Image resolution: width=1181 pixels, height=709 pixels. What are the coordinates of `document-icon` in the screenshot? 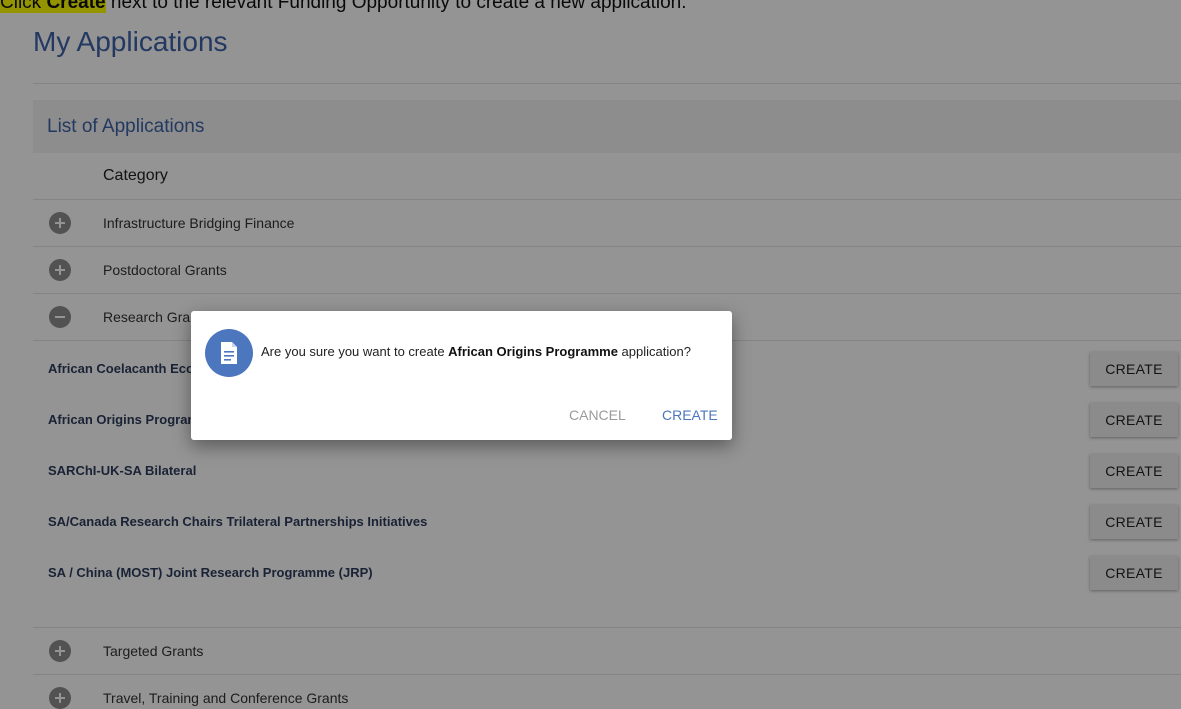 It's located at (229, 353).